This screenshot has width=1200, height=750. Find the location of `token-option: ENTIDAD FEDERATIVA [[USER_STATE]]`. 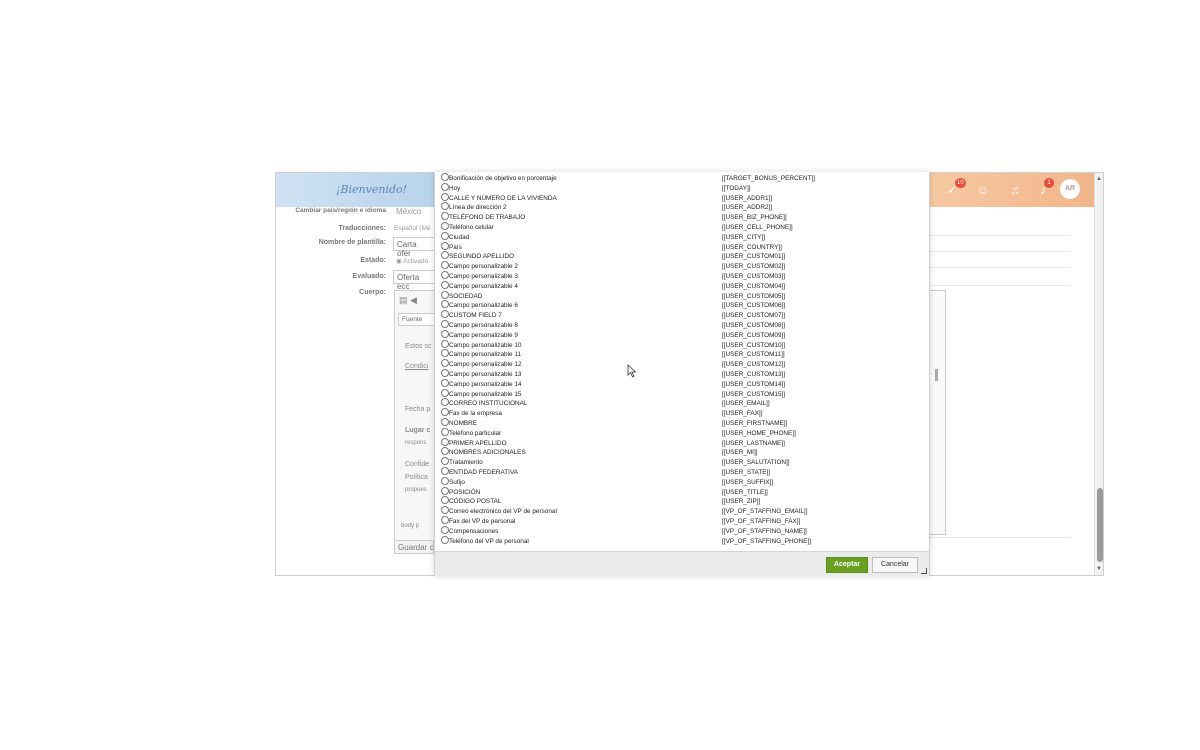

token-option: ENTIDAD FEDERATIVA [[USER_STATE]] is located at coordinates (681, 472).